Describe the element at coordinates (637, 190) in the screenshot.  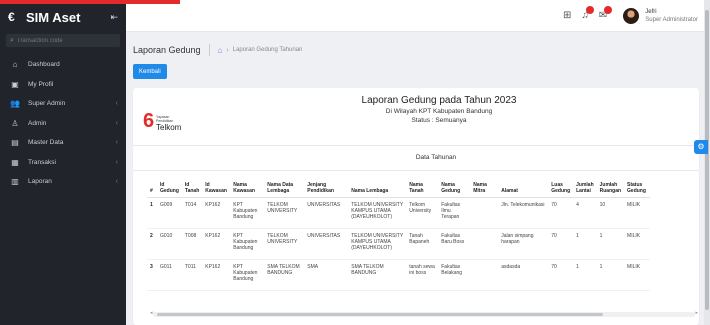
I see `col-header: Status Gedung` at that location.